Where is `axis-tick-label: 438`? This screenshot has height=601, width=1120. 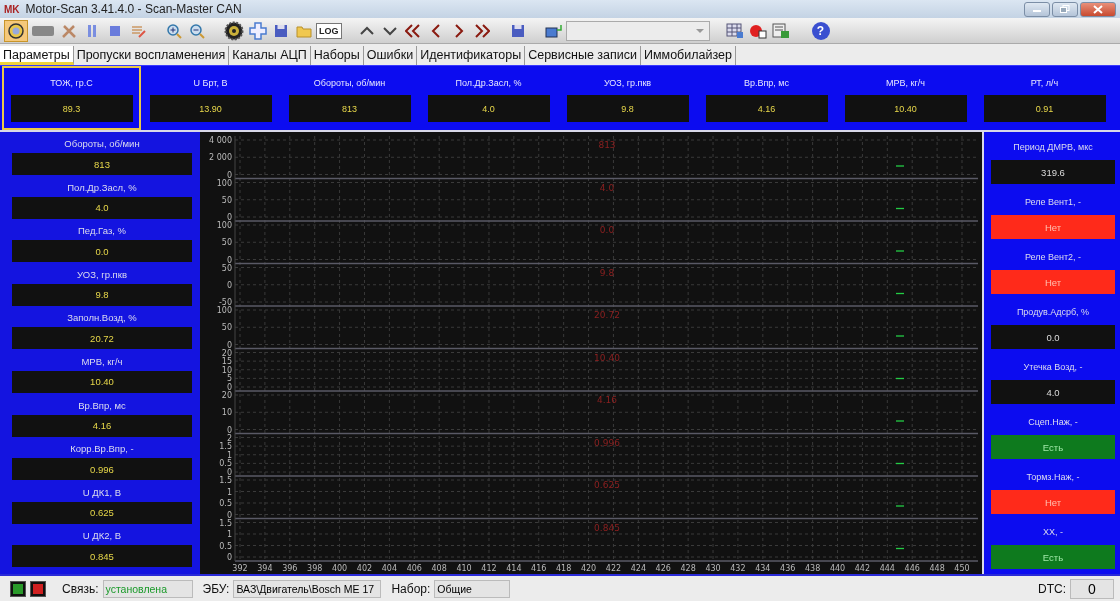 axis-tick-label: 438 is located at coordinates (813, 568).